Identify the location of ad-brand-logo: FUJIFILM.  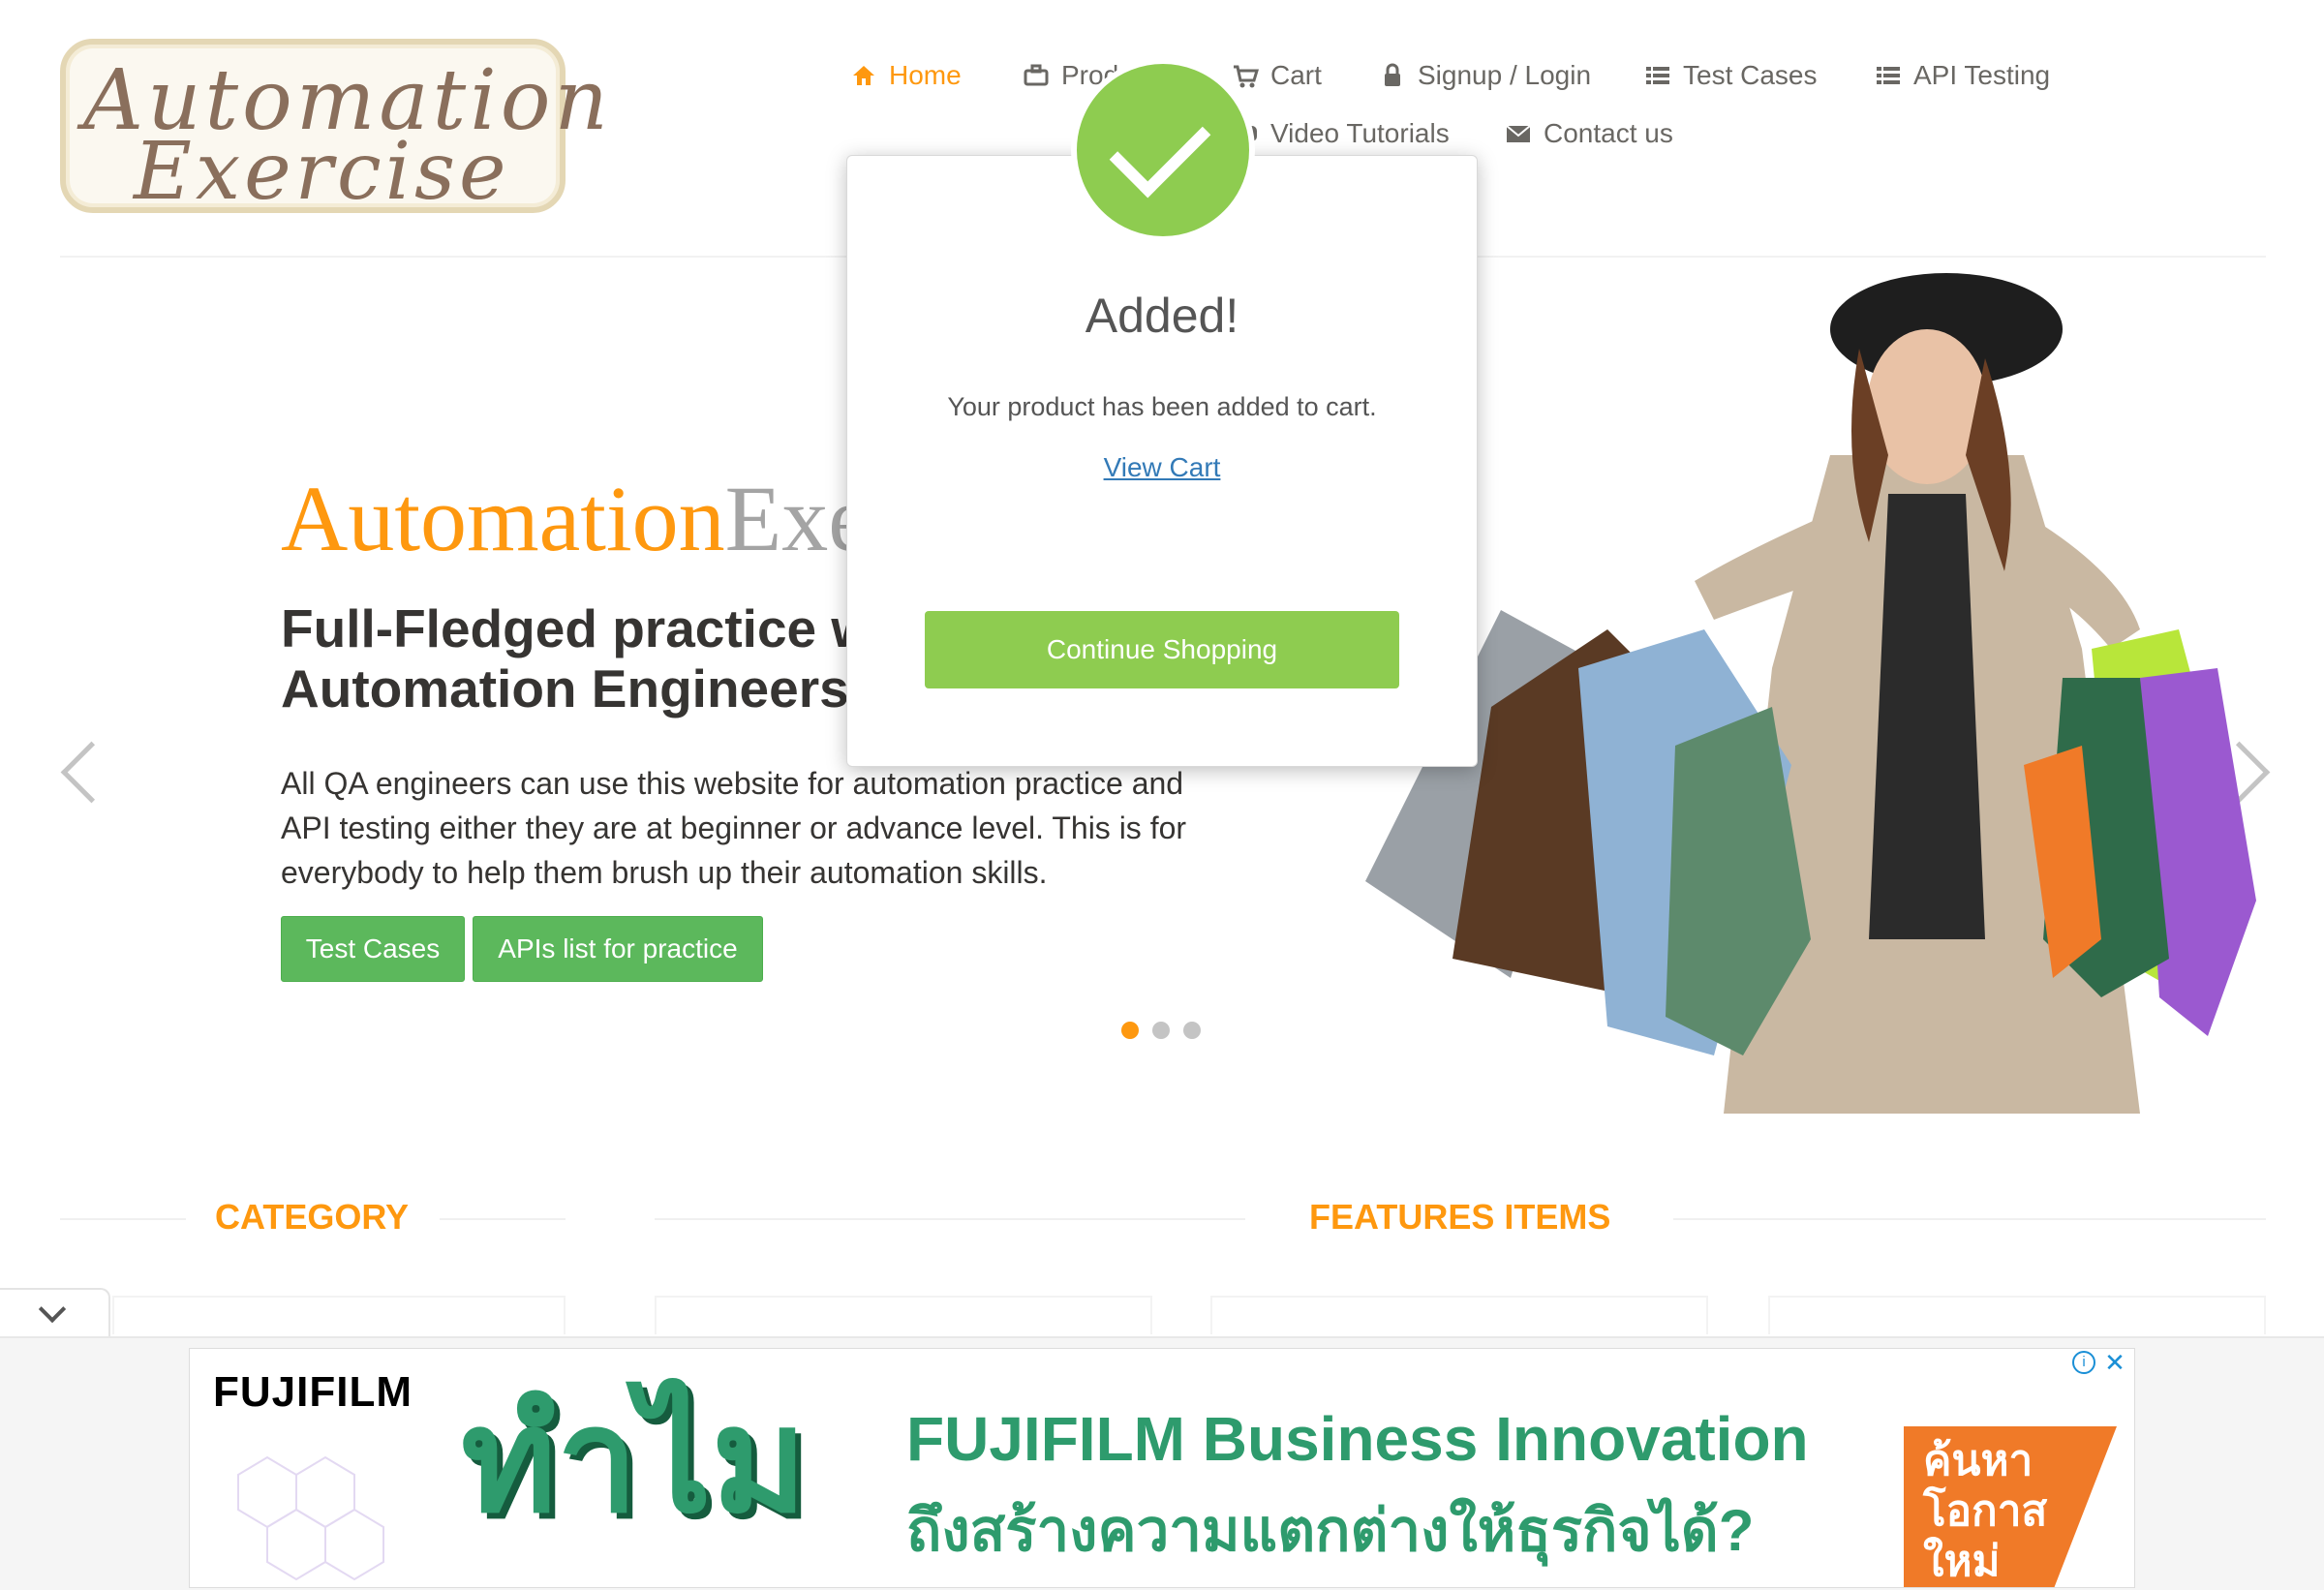
(313, 1392).